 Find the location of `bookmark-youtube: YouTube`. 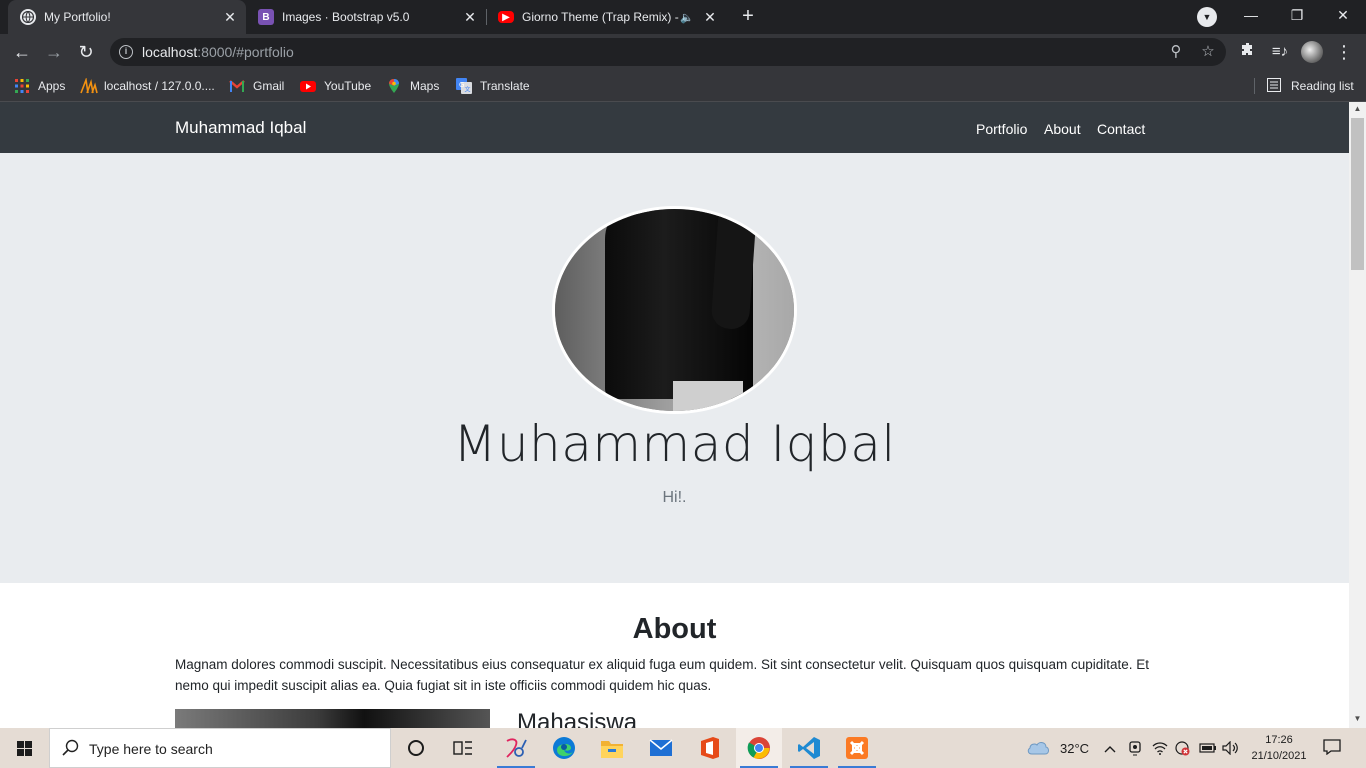

bookmark-youtube: YouTube is located at coordinates (335, 86).